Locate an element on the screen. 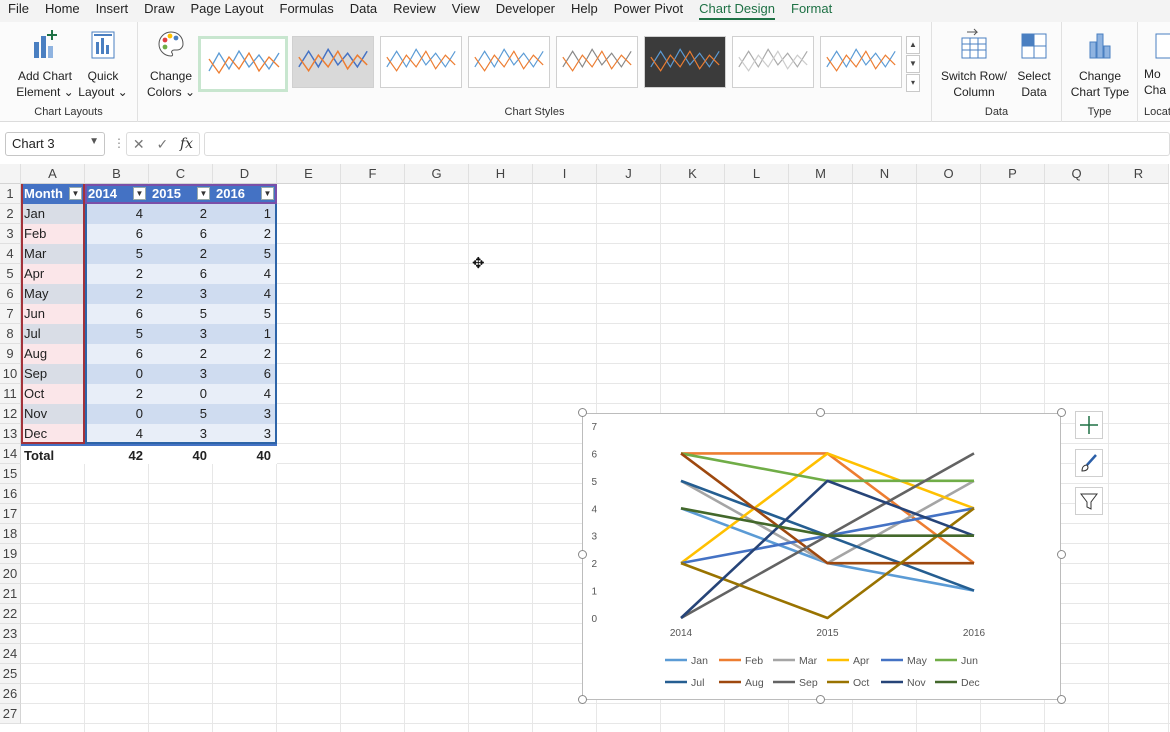 Image resolution: width=1170 pixels, height=732 pixels. column-header-j: J is located at coordinates (629, 174).